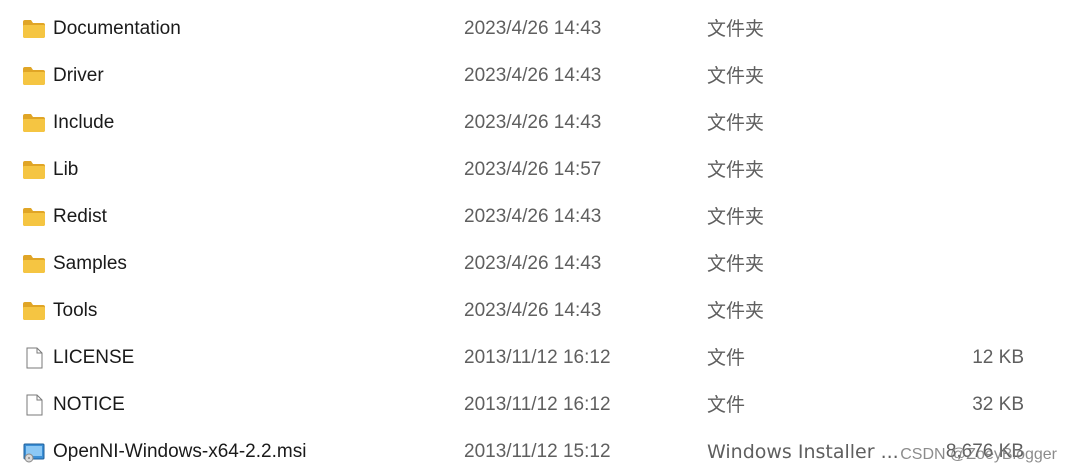  I want to click on file-row-documentation: Documentation 2023/4/26 14:43 文件夹, so click(536, 28).